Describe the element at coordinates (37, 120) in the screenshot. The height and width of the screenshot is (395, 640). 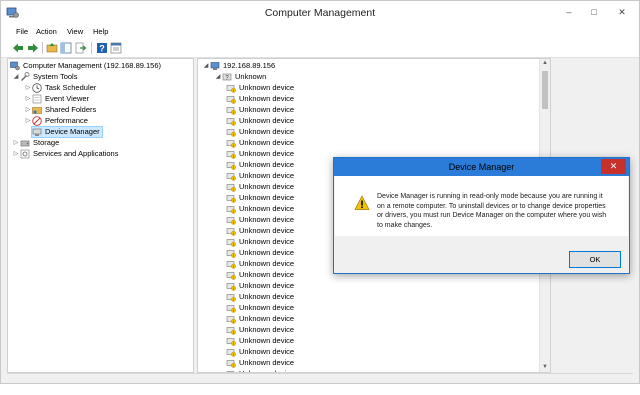
I see `performance-icon` at that location.